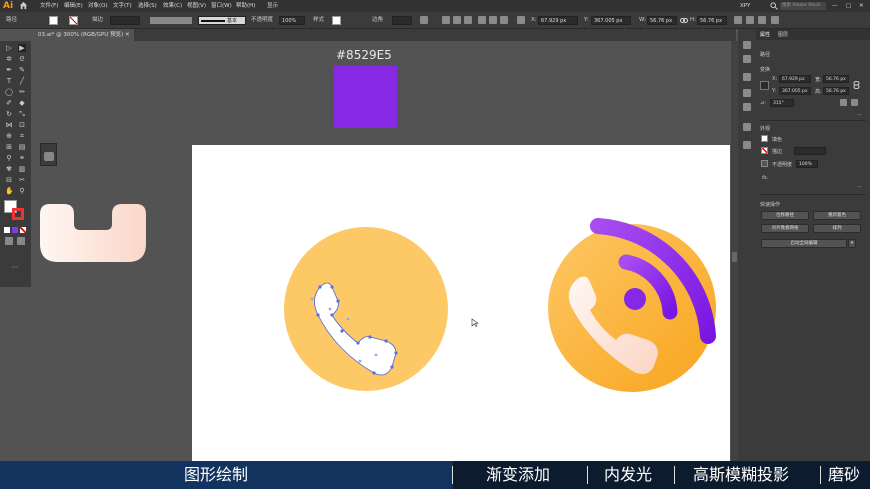 The width and height of the screenshot is (870, 489). What do you see at coordinates (15, 230) in the screenshot?
I see `gradient-mode-icon` at bounding box center [15, 230].